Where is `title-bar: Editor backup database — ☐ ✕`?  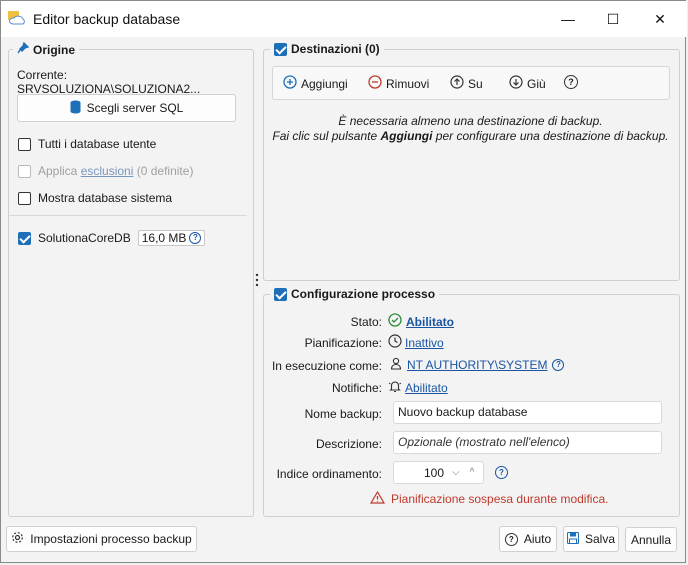
title-bar: Editor backup database — ☐ ✕ is located at coordinates (344, 19).